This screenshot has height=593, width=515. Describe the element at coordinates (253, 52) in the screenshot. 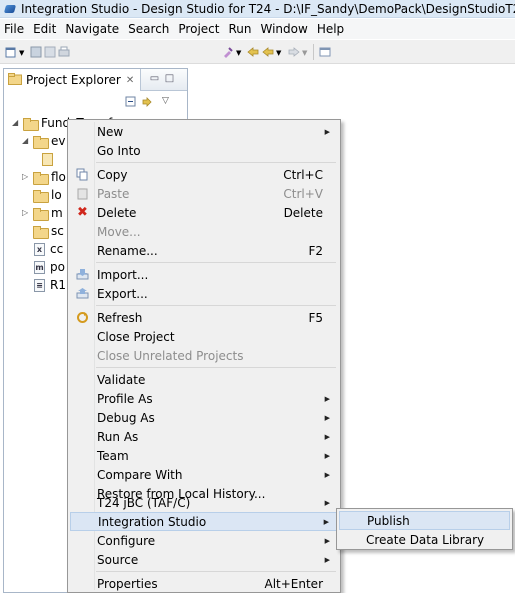

I see `back-history-icon` at that location.